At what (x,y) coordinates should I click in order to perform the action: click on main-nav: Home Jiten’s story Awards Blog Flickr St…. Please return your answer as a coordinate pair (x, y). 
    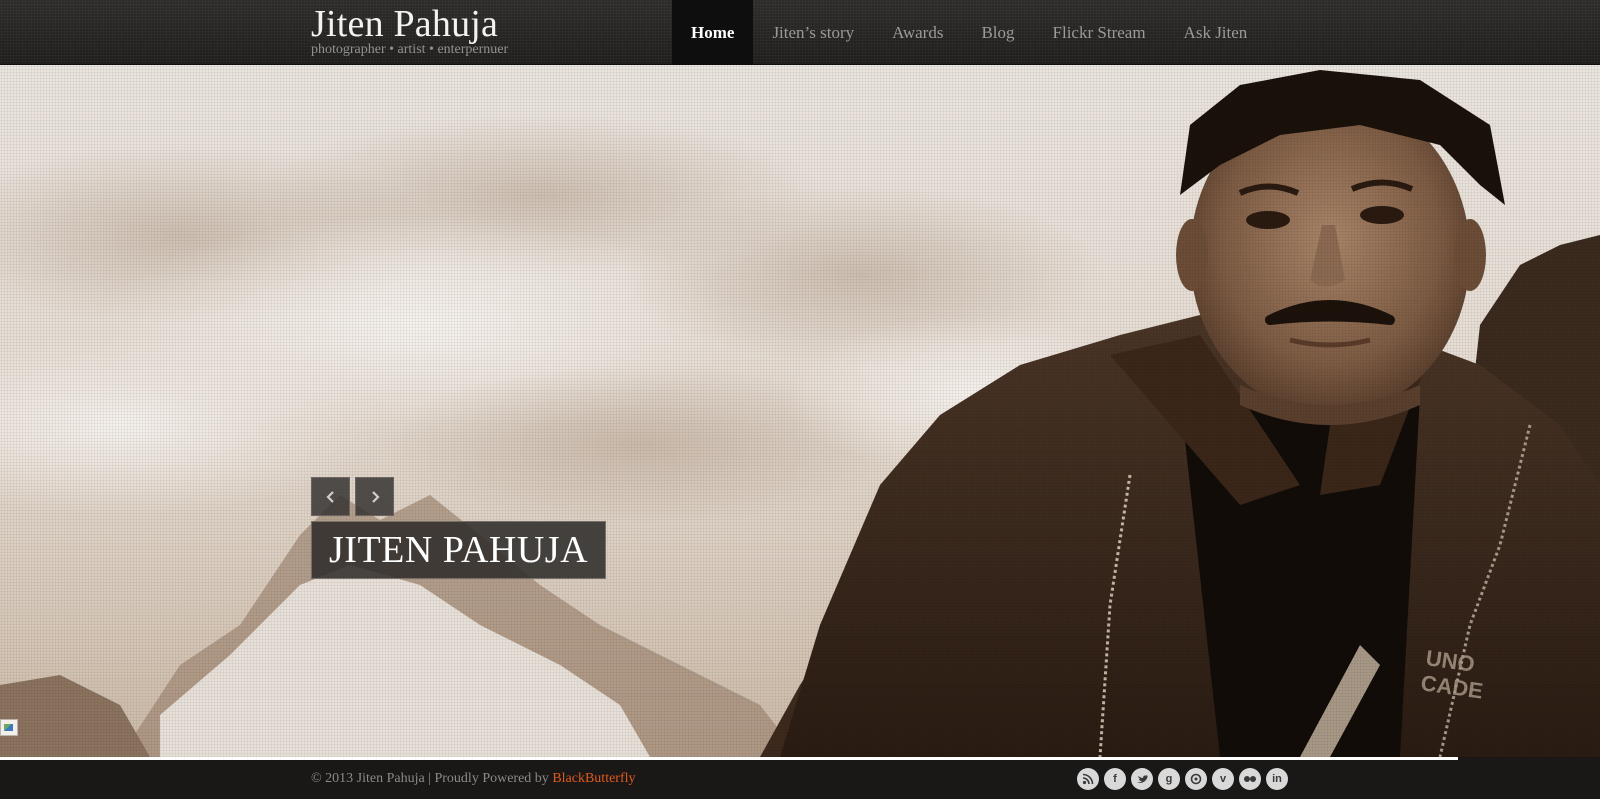
    Looking at the image, I should click on (969, 32).